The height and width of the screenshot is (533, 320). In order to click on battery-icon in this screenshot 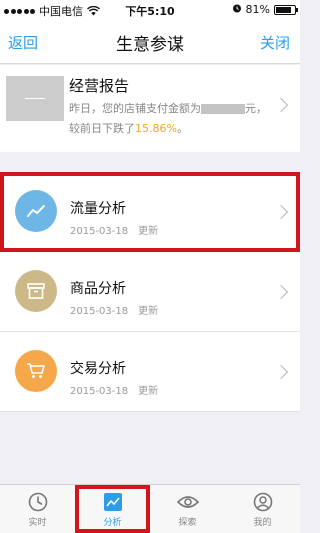, I will do `click(286, 9)`.